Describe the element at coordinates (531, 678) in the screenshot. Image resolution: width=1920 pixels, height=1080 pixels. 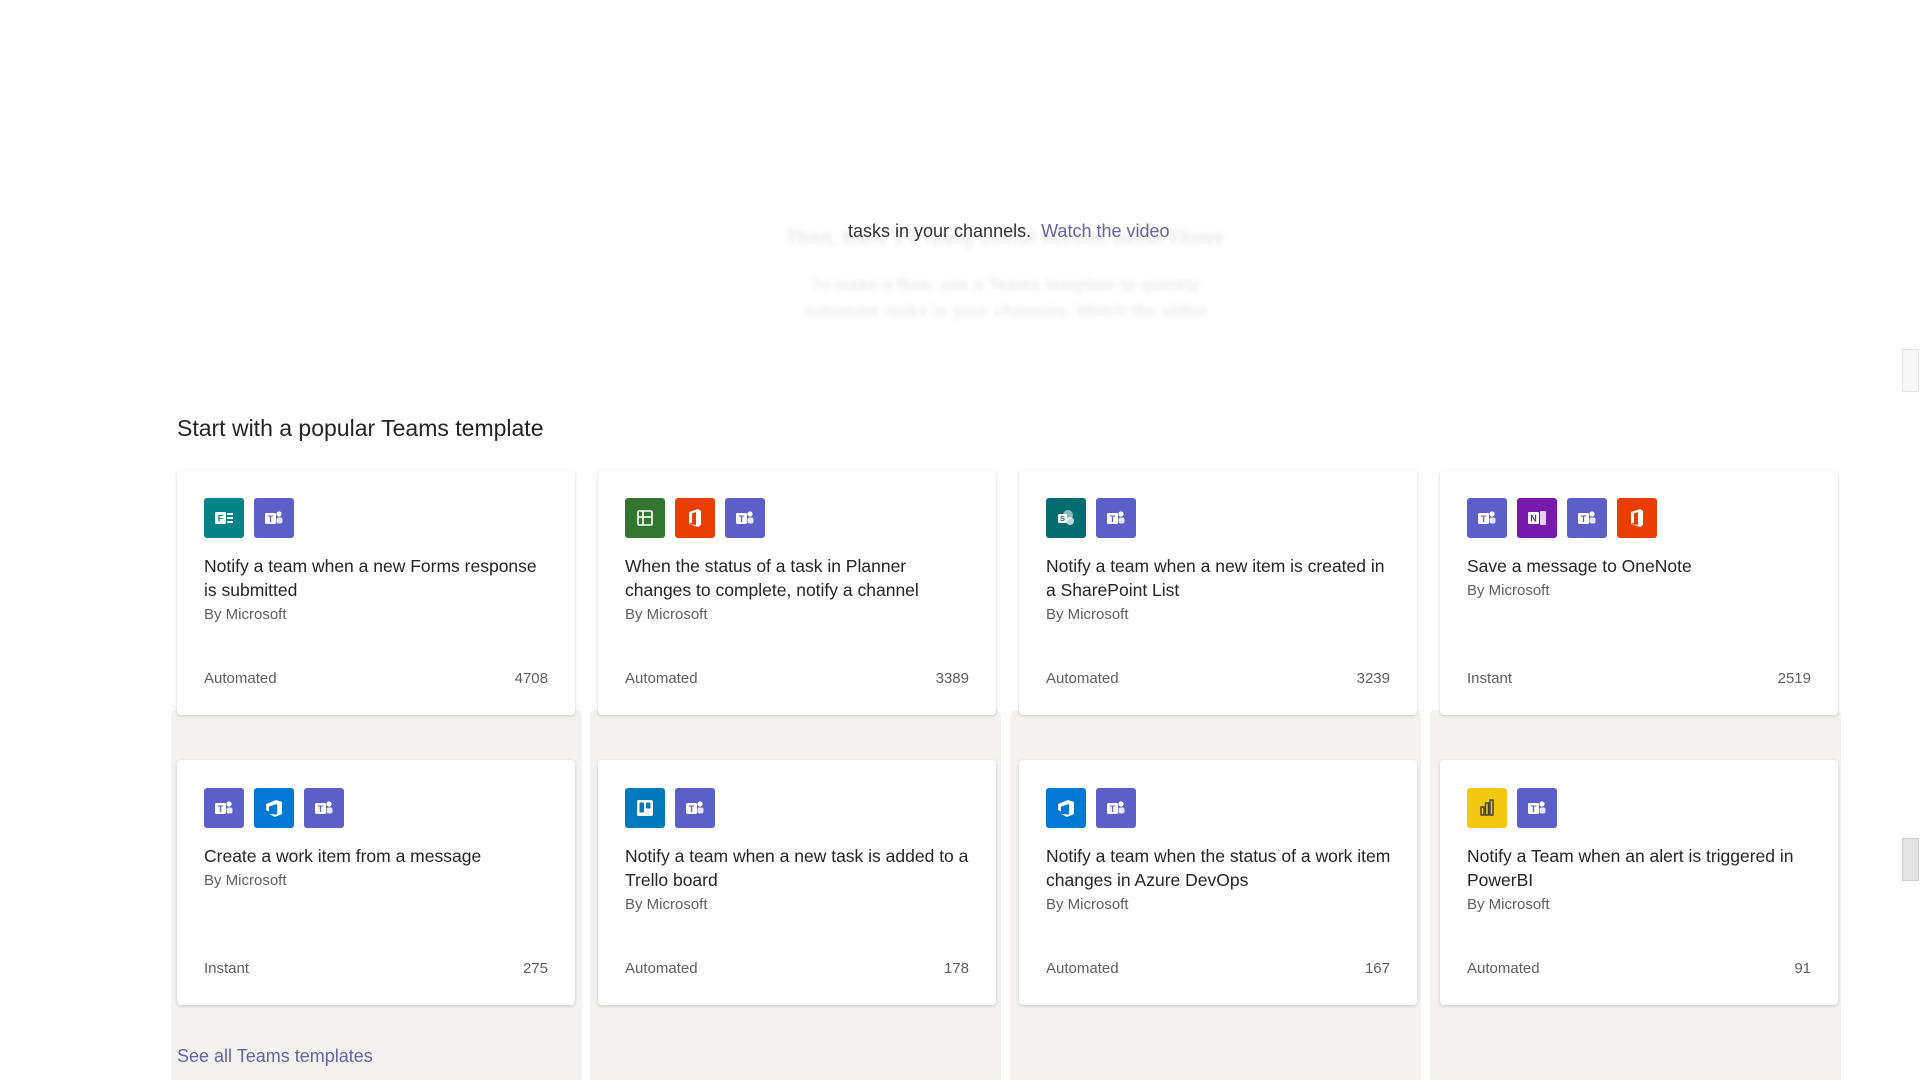
I see `template-usage-count: 4708` at that location.